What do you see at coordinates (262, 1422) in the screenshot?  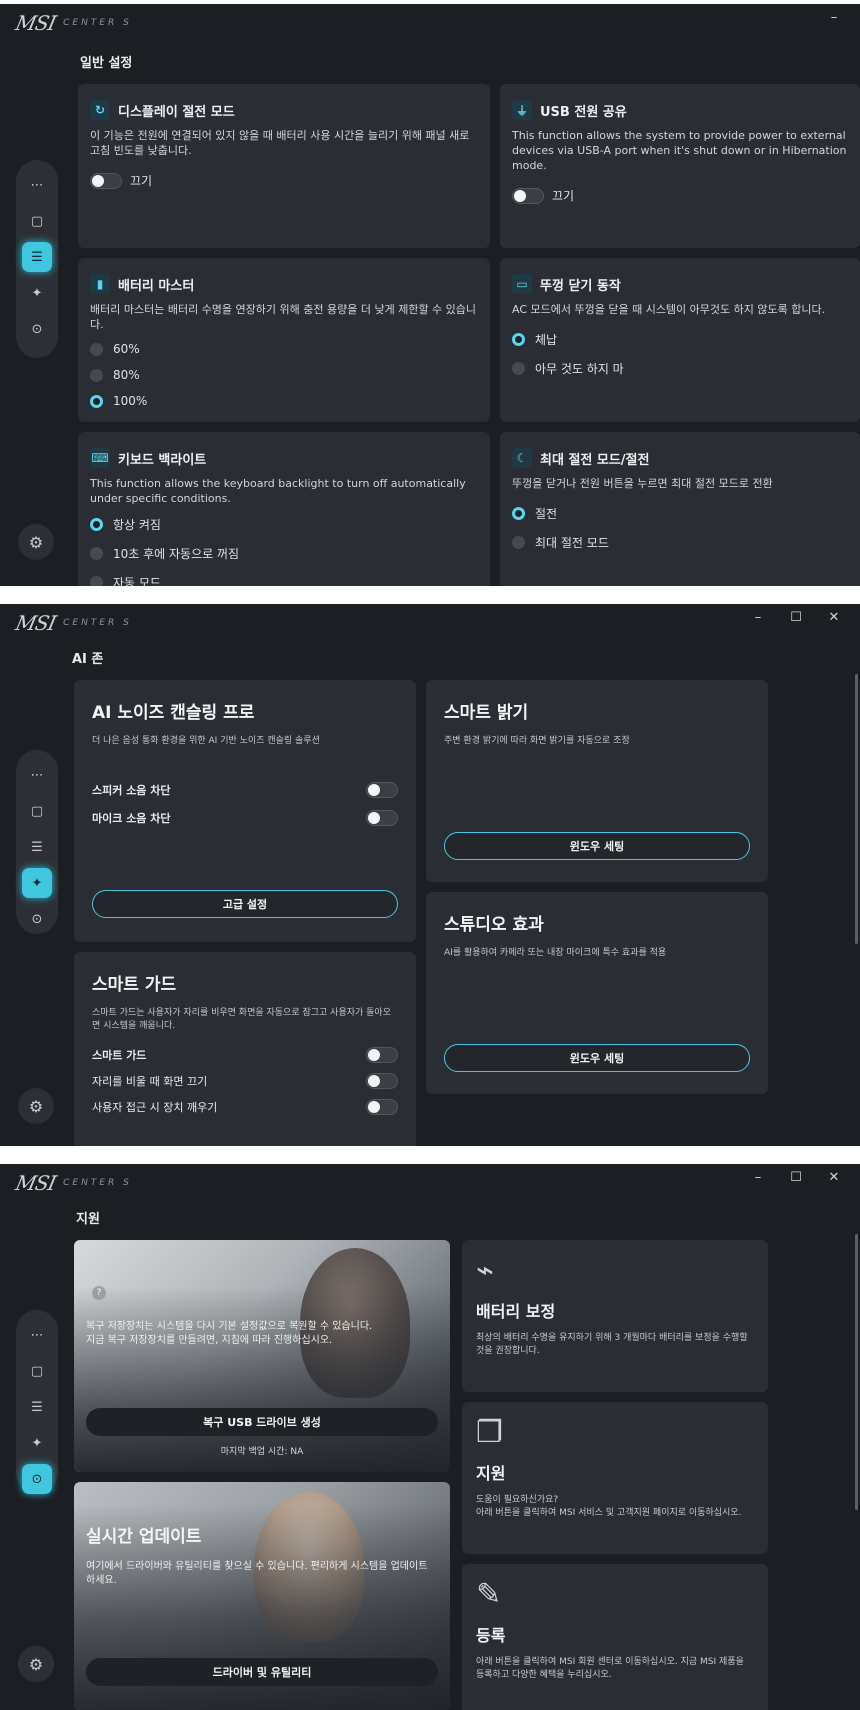 I see `create-recovery-usb-button: 복구 USB 드라이브 생성` at bounding box center [262, 1422].